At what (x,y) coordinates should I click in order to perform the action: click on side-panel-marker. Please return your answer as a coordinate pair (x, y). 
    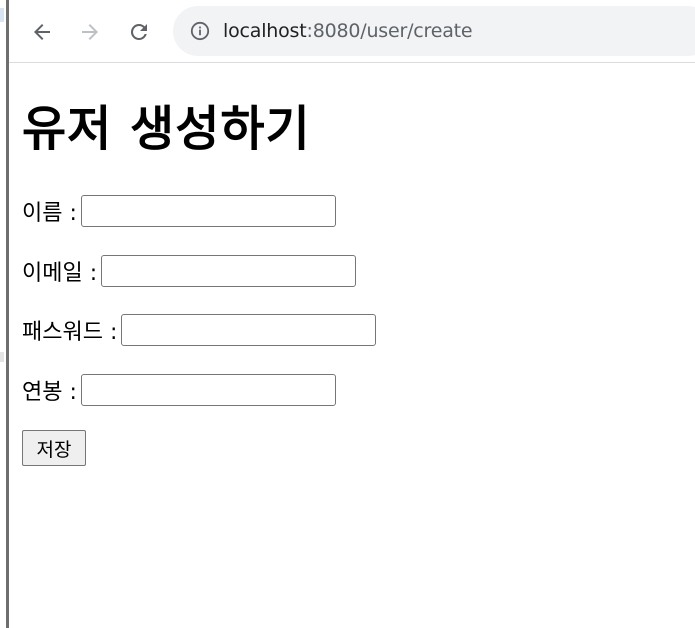
    Looking at the image, I should click on (2, 357).